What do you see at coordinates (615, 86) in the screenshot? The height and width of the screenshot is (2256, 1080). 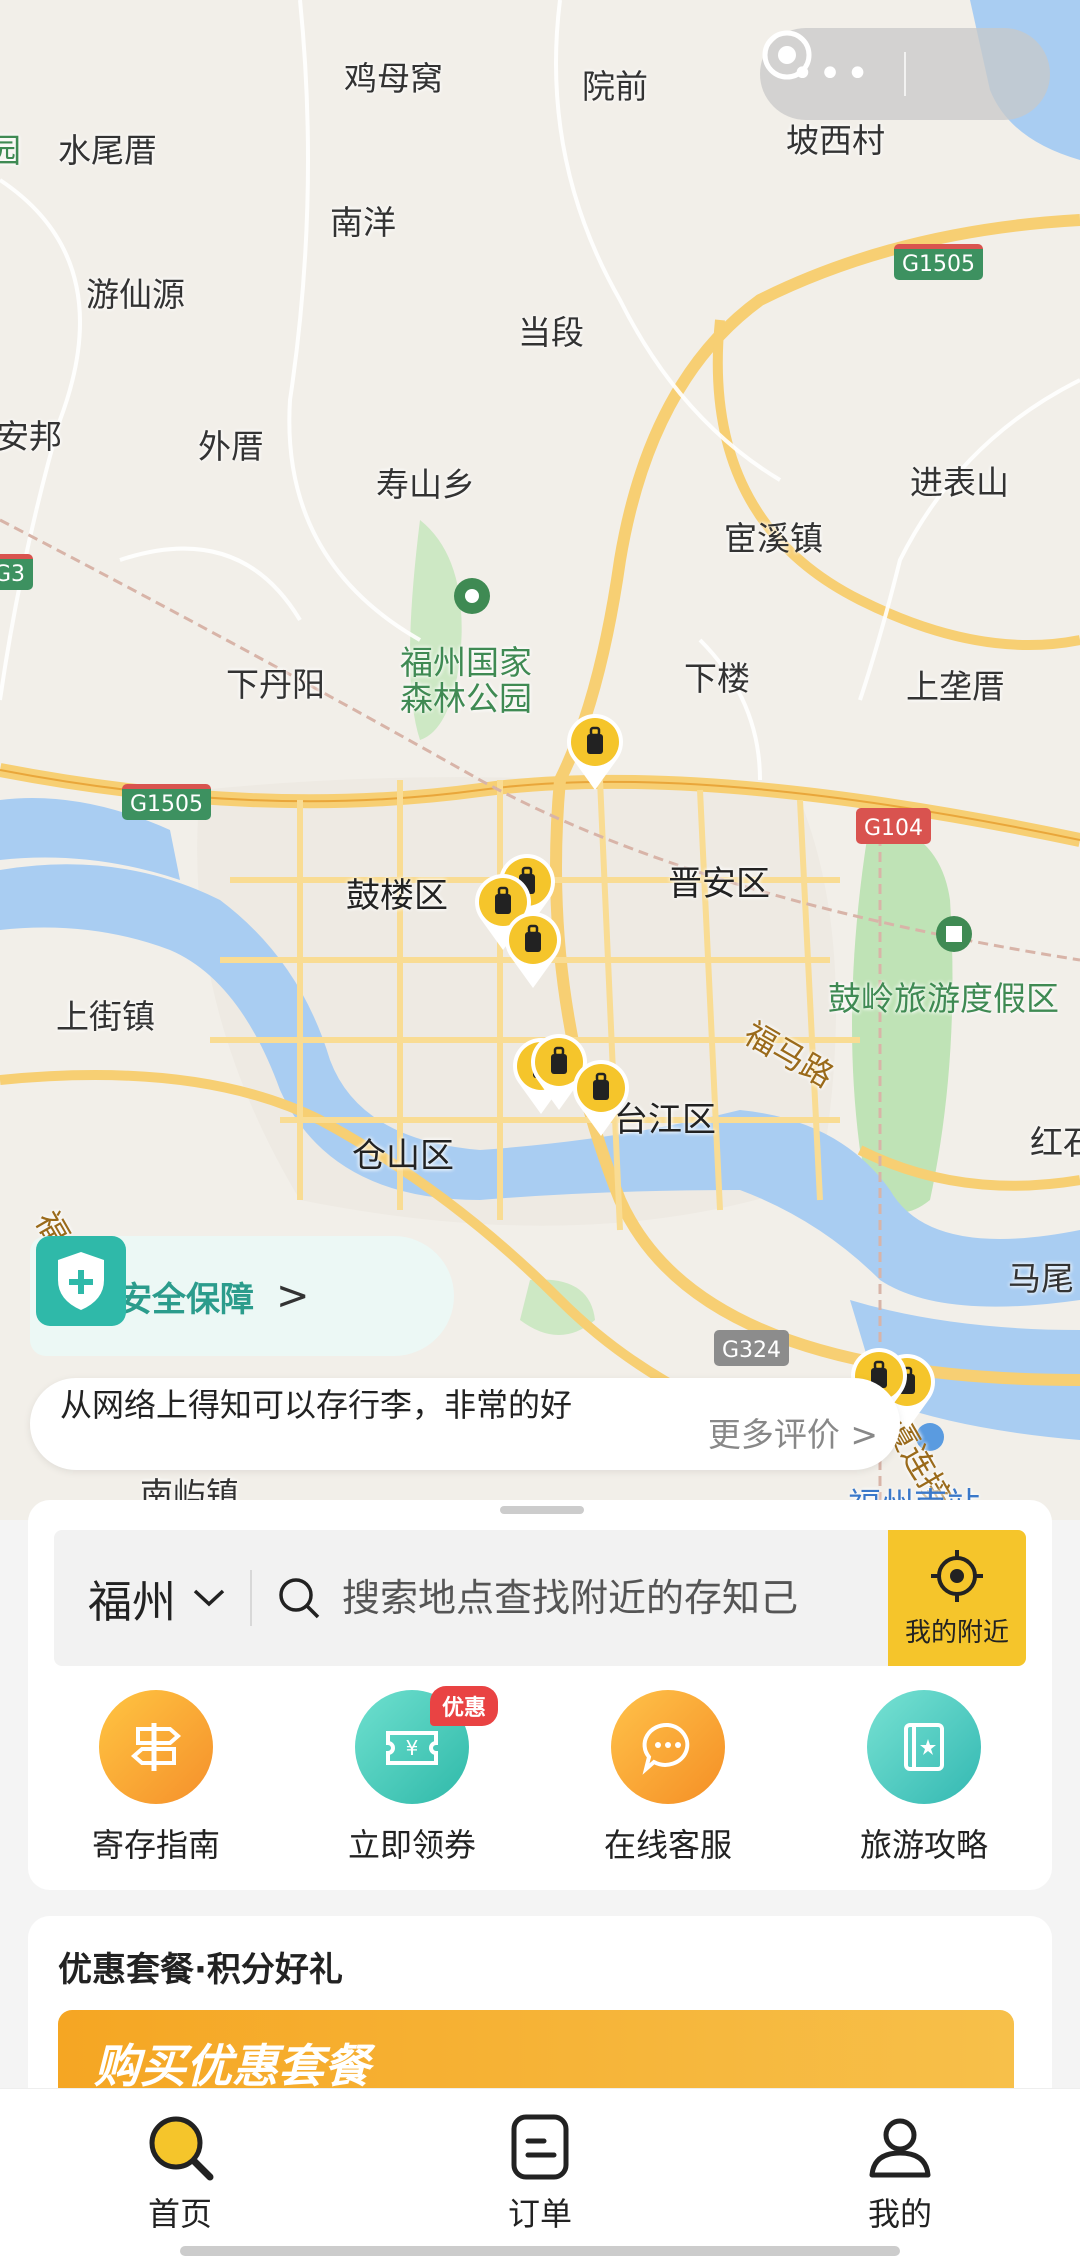 I see `map-label-yuanqian: 院前` at bounding box center [615, 86].